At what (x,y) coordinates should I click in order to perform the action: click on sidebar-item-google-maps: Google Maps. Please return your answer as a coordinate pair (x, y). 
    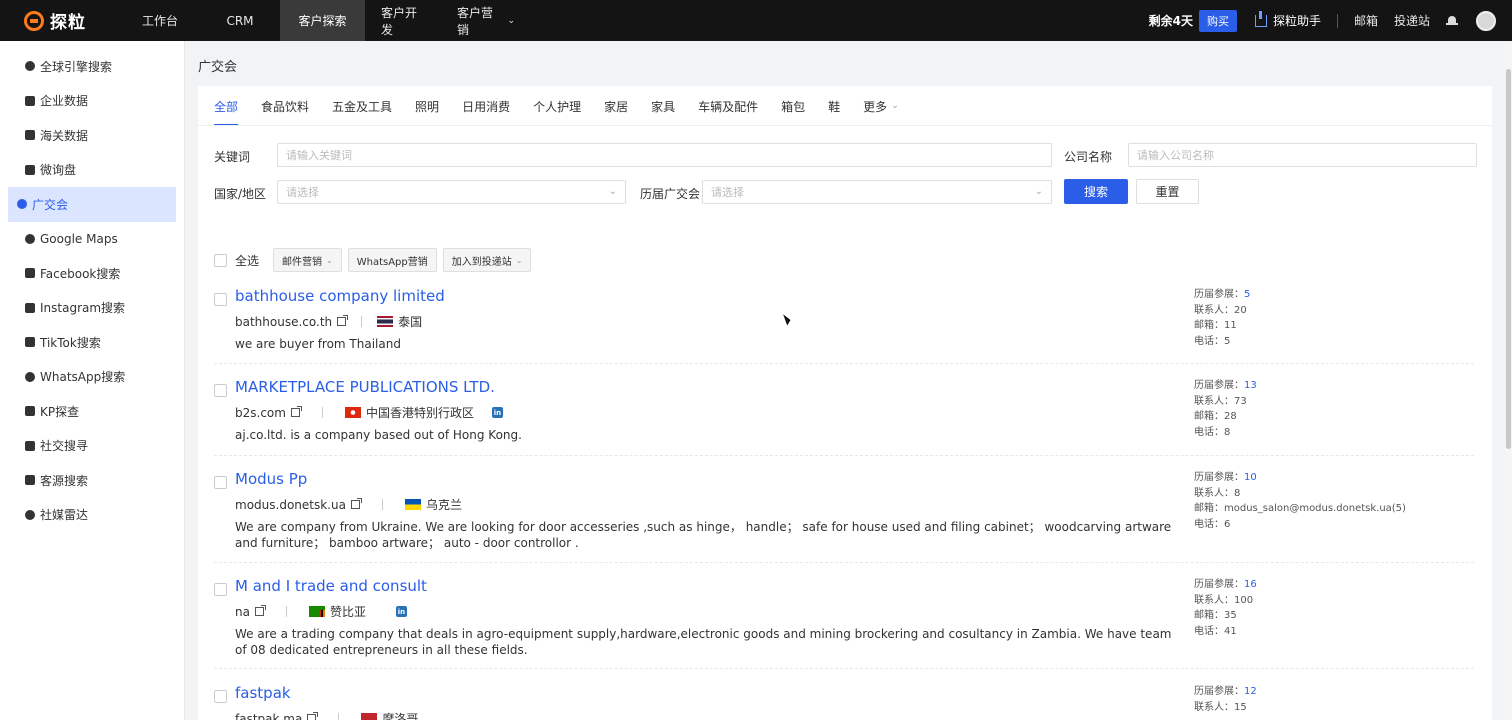
    Looking at the image, I should click on (92, 239).